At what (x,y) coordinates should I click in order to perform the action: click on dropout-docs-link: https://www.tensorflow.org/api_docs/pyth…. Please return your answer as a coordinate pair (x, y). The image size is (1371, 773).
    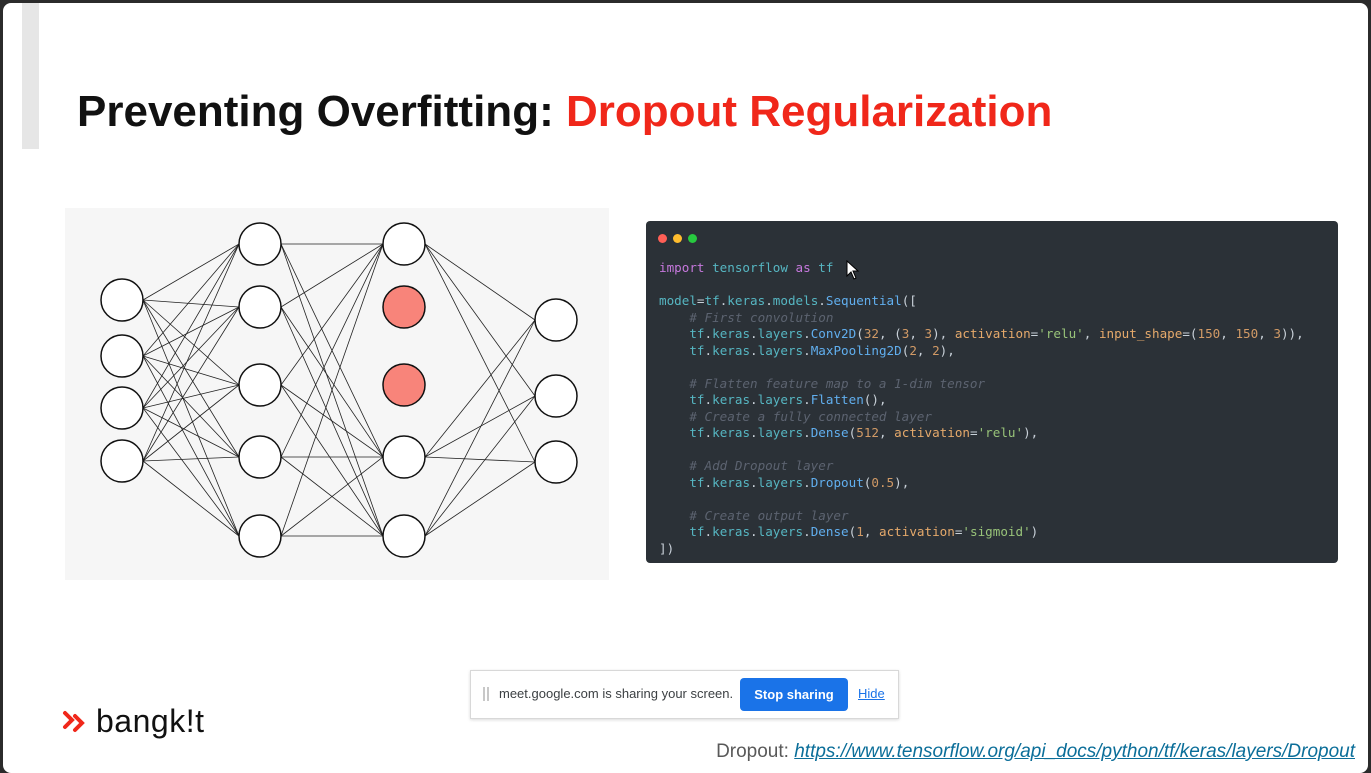
    Looking at the image, I should click on (1074, 751).